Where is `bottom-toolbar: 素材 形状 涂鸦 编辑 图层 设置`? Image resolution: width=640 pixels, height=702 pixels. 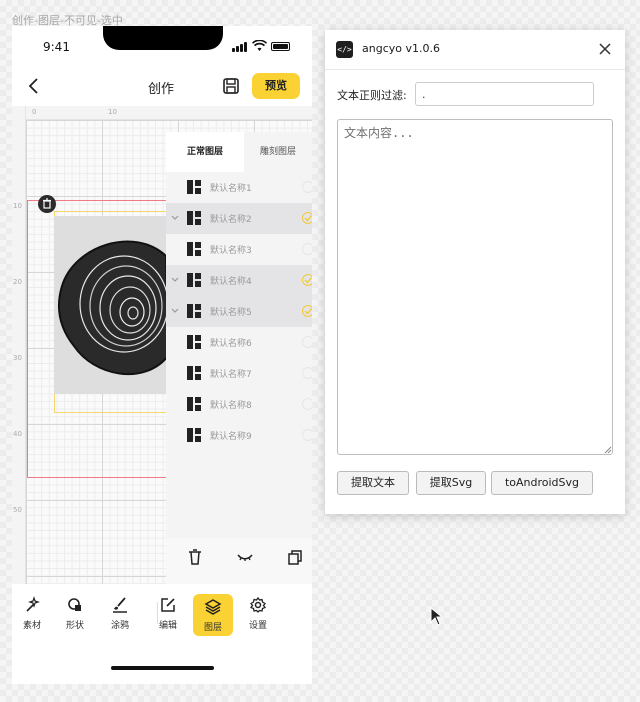
bottom-toolbar: 素材 形状 涂鸦 编辑 图层 设置 is located at coordinates (162, 614).